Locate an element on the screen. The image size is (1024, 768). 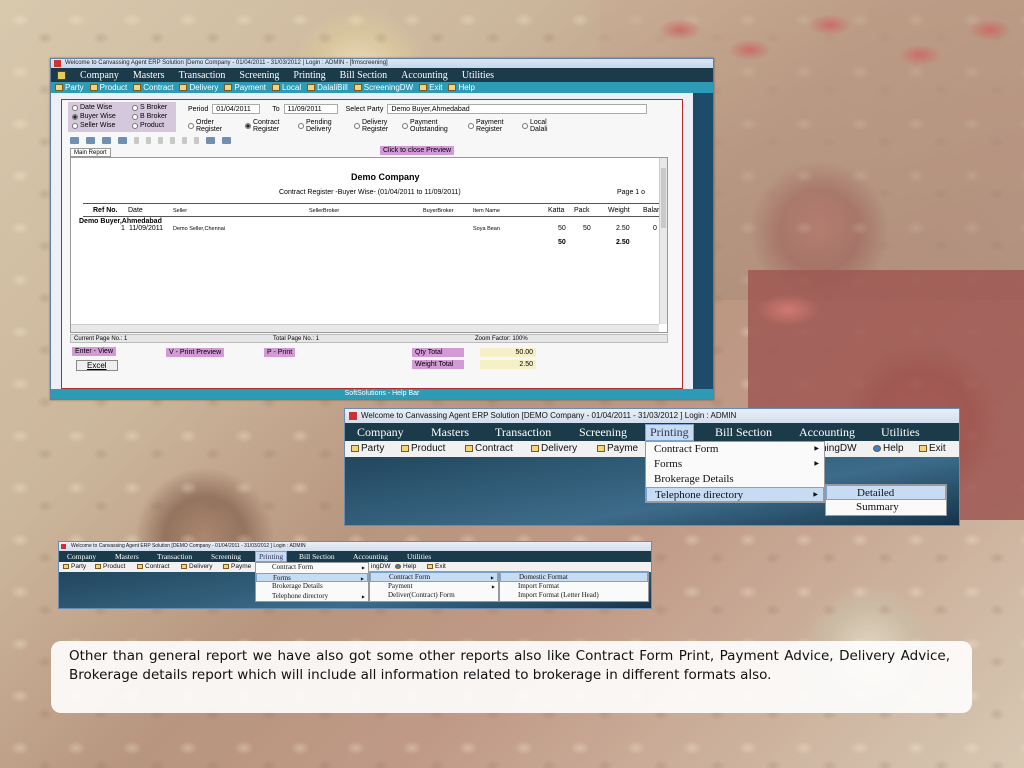
close-preview-button: Click to close Preview is located at coordinates (417, 150).